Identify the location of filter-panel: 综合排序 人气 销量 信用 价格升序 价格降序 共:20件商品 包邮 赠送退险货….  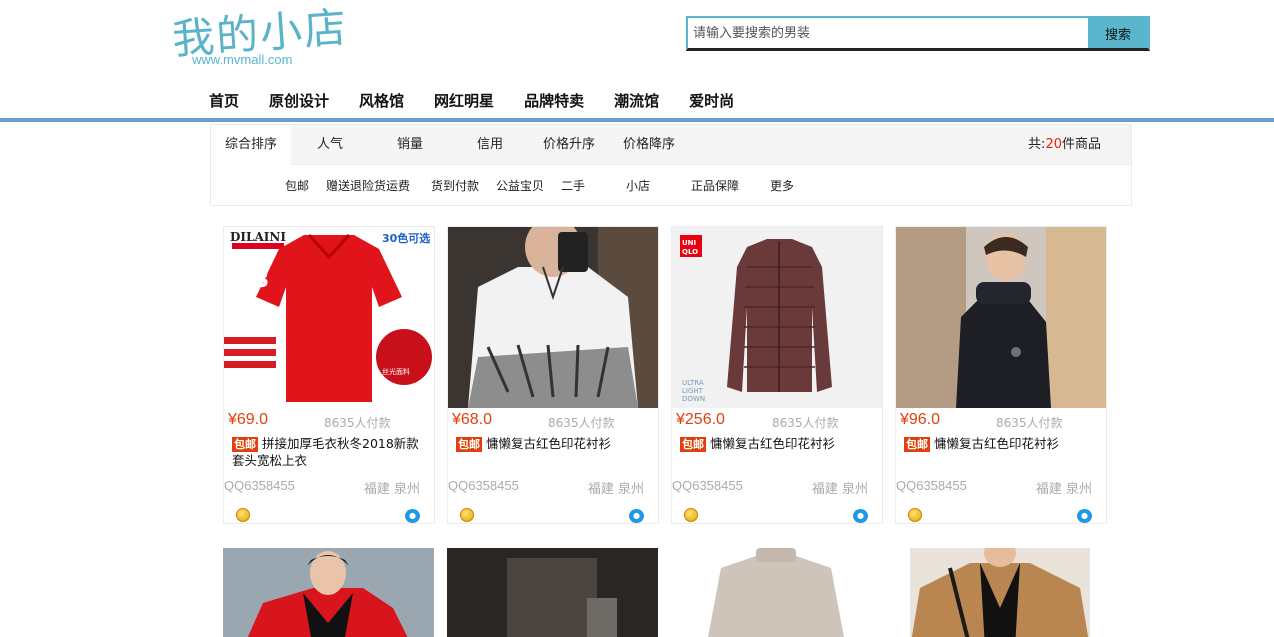
(671, 165).